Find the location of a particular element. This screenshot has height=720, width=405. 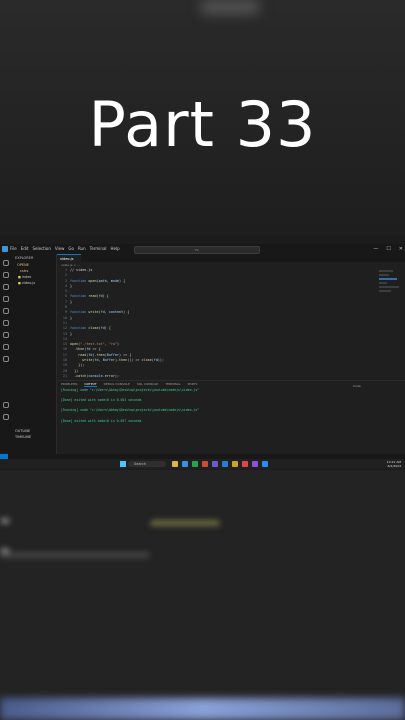

code-text: }) is located at coordinates (74, 370).